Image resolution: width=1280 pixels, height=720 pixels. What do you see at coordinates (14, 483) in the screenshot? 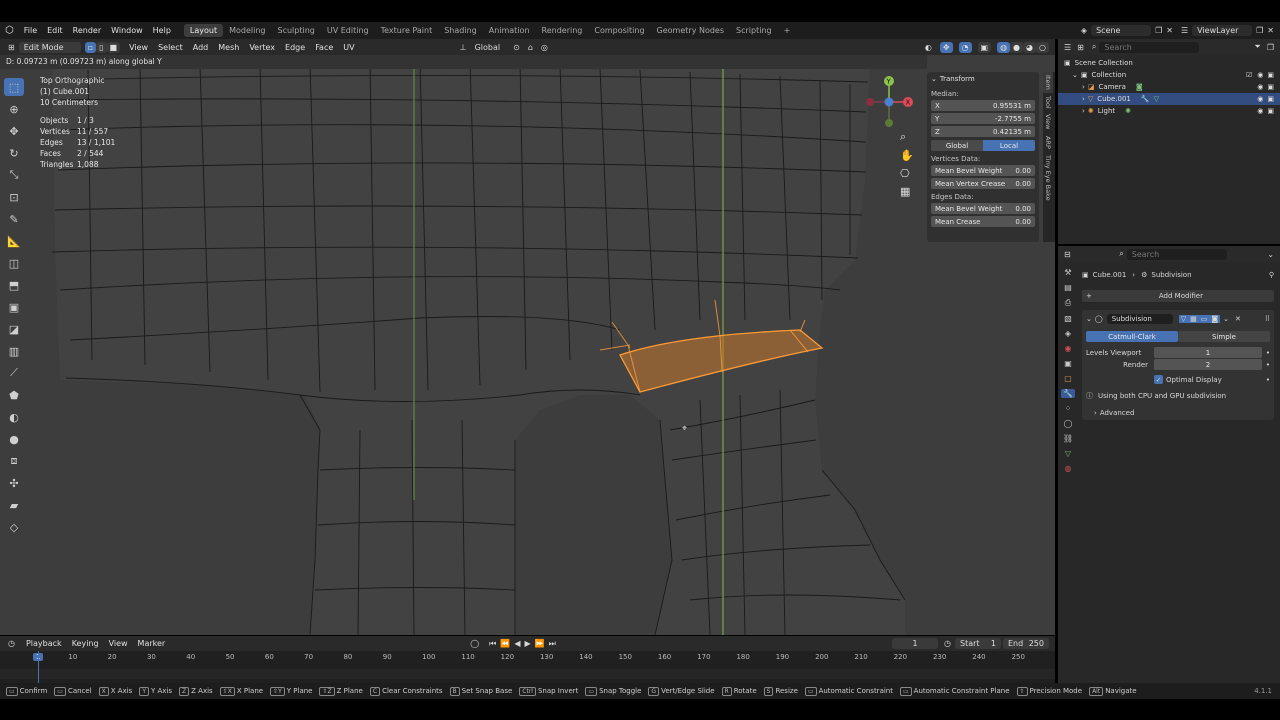
I see `shrink-fatten-icon: ✣` at bounding box center [14, 483].